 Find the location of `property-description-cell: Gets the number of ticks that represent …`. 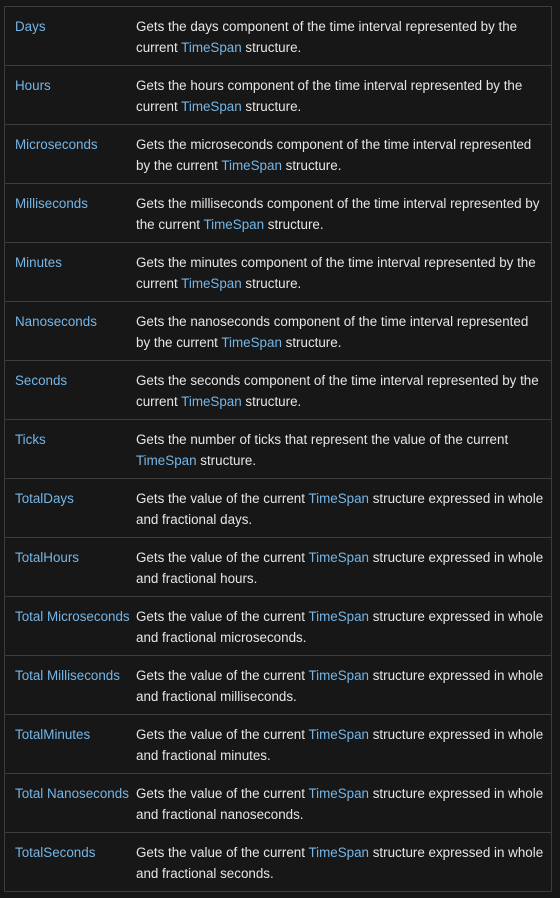

property-description-cell: Gets the number of ticks that represent … is located at coordinates (344, 449).